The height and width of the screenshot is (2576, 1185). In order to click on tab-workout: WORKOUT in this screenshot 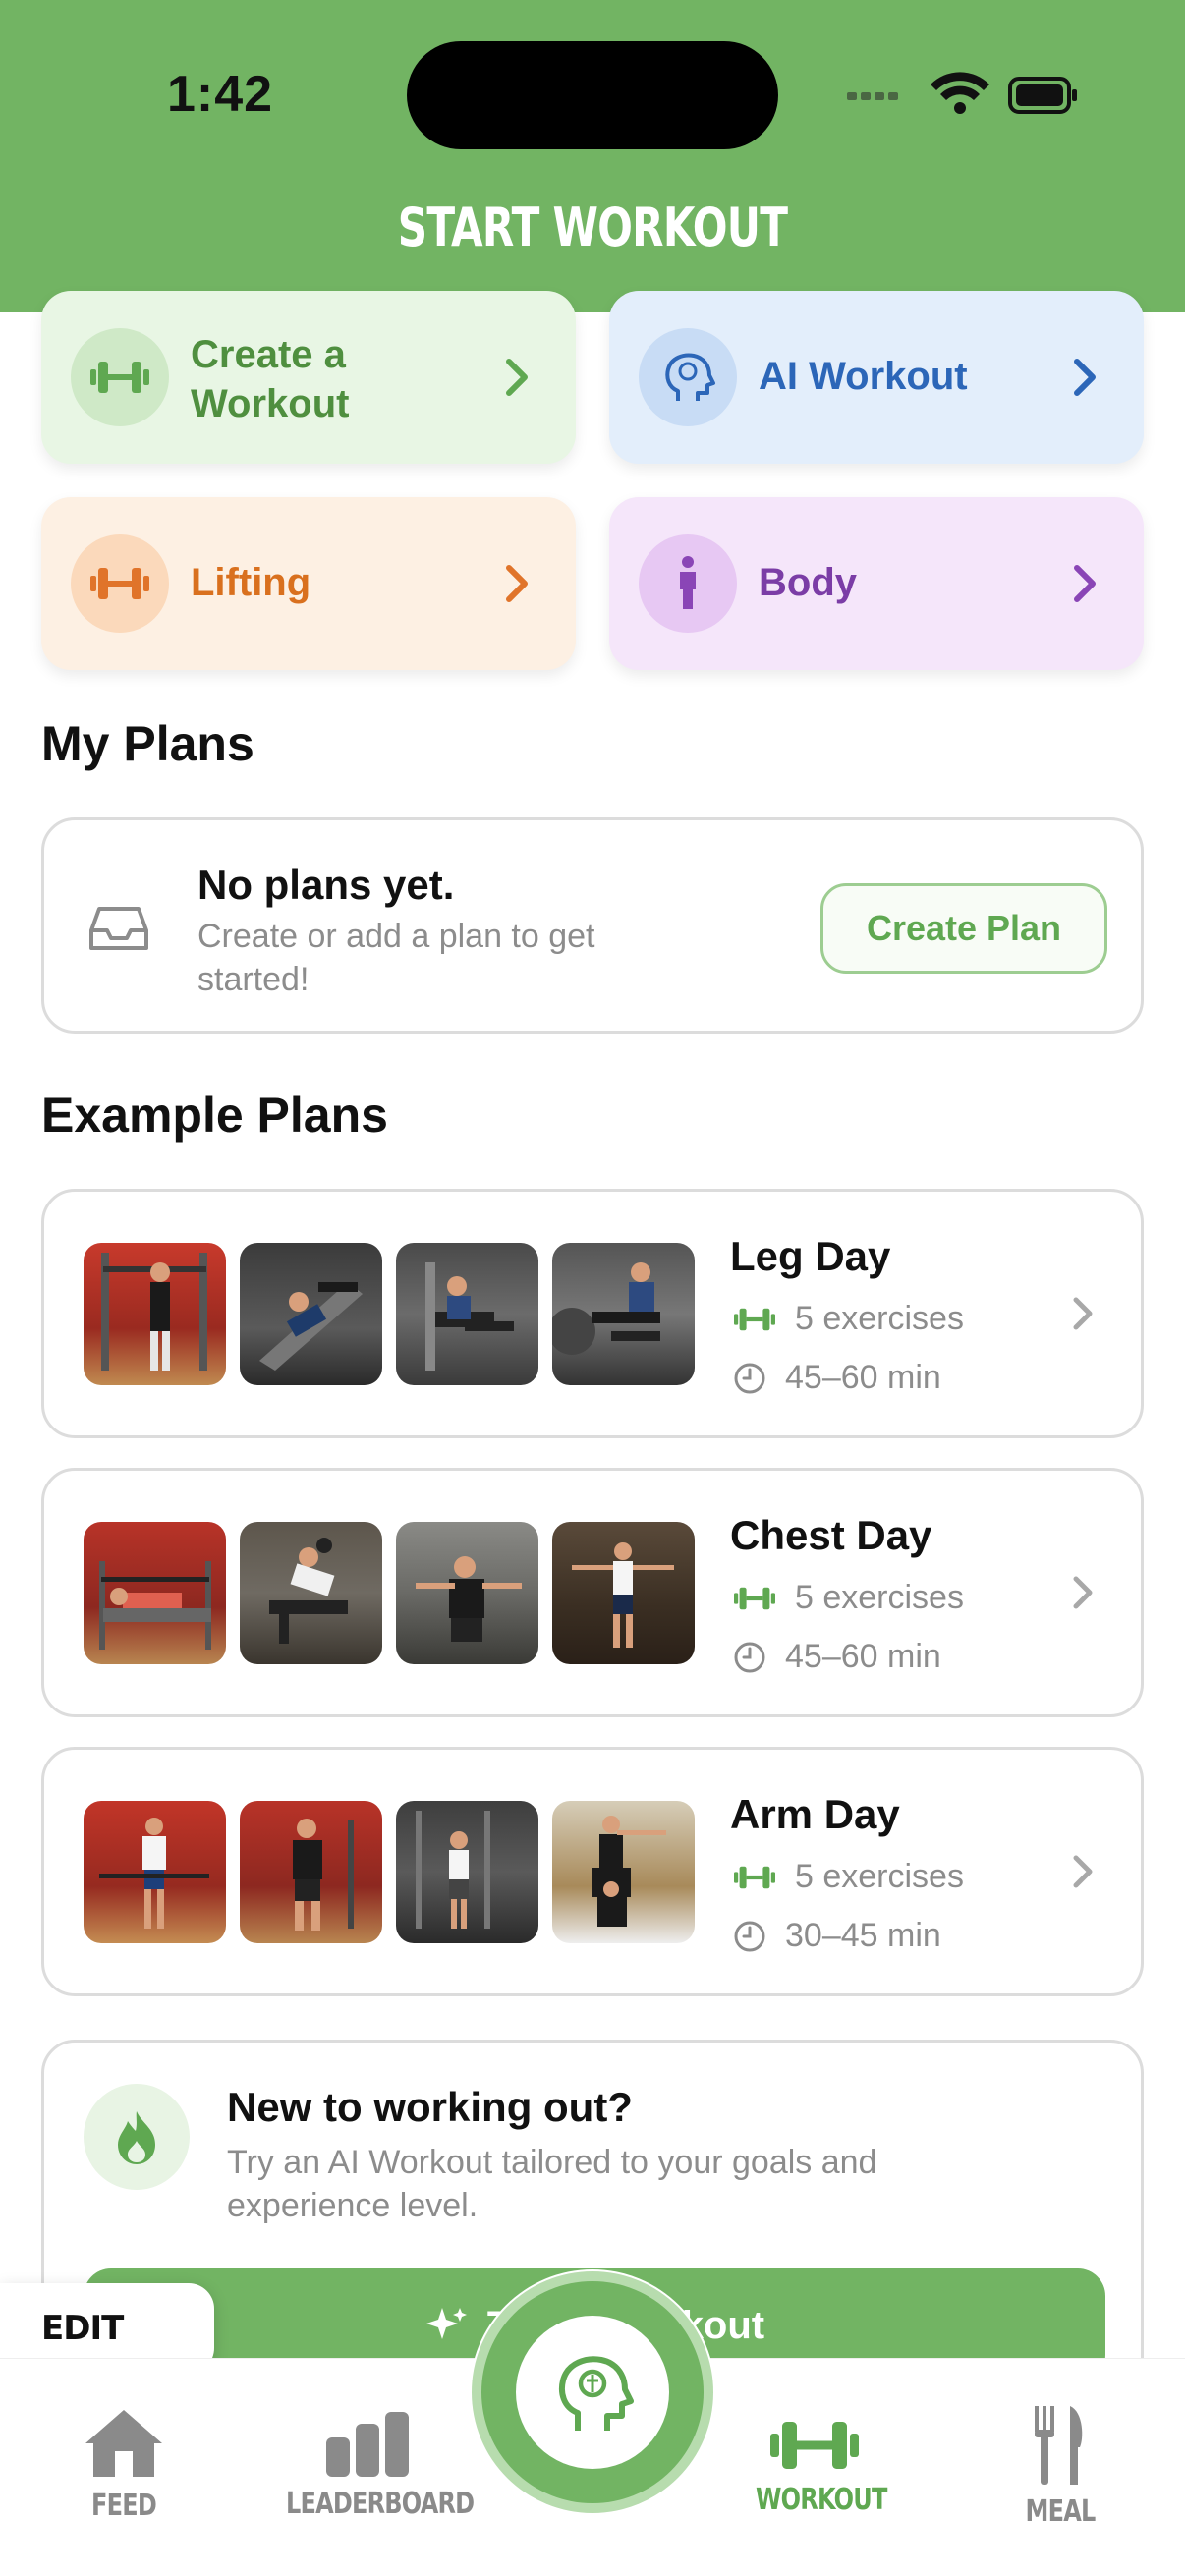, I will do `click(815, 2466)`.